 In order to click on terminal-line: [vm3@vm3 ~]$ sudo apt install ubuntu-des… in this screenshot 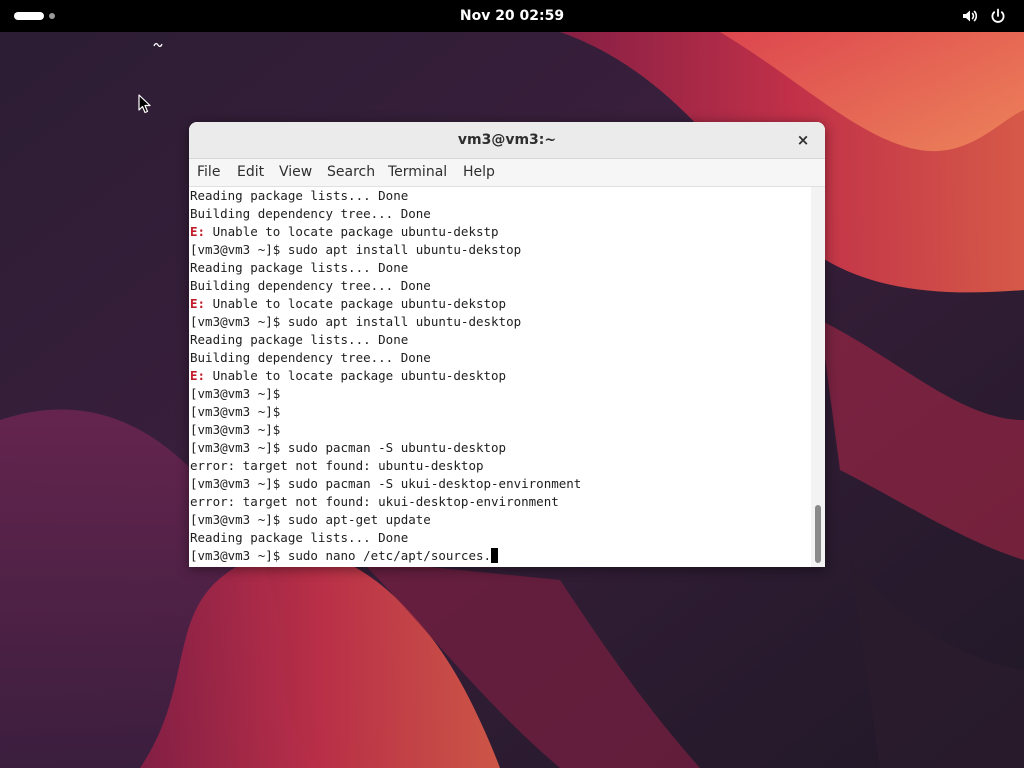, I will do `click(500, 322)`.